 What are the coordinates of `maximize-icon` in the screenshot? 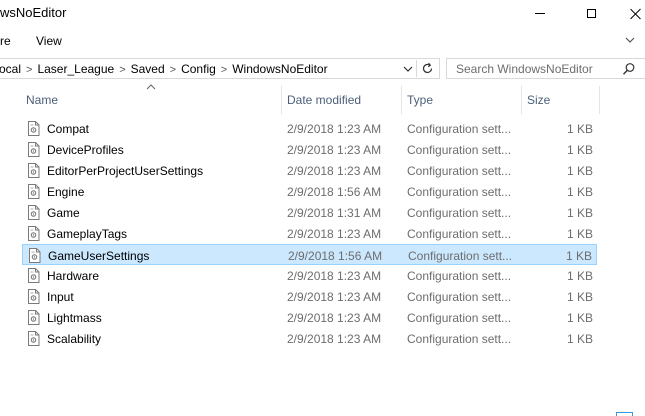 It's located at (591, 13).